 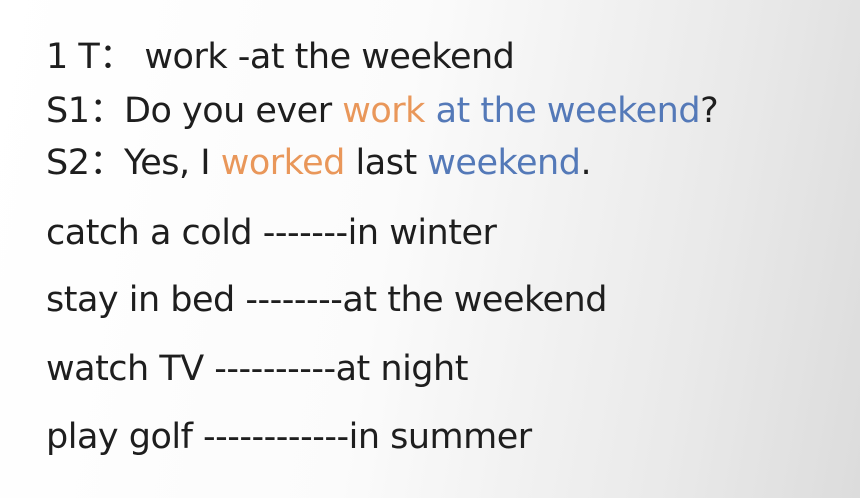 I want to click on speaker-label: 1 T：, so click(x=90, y=57).